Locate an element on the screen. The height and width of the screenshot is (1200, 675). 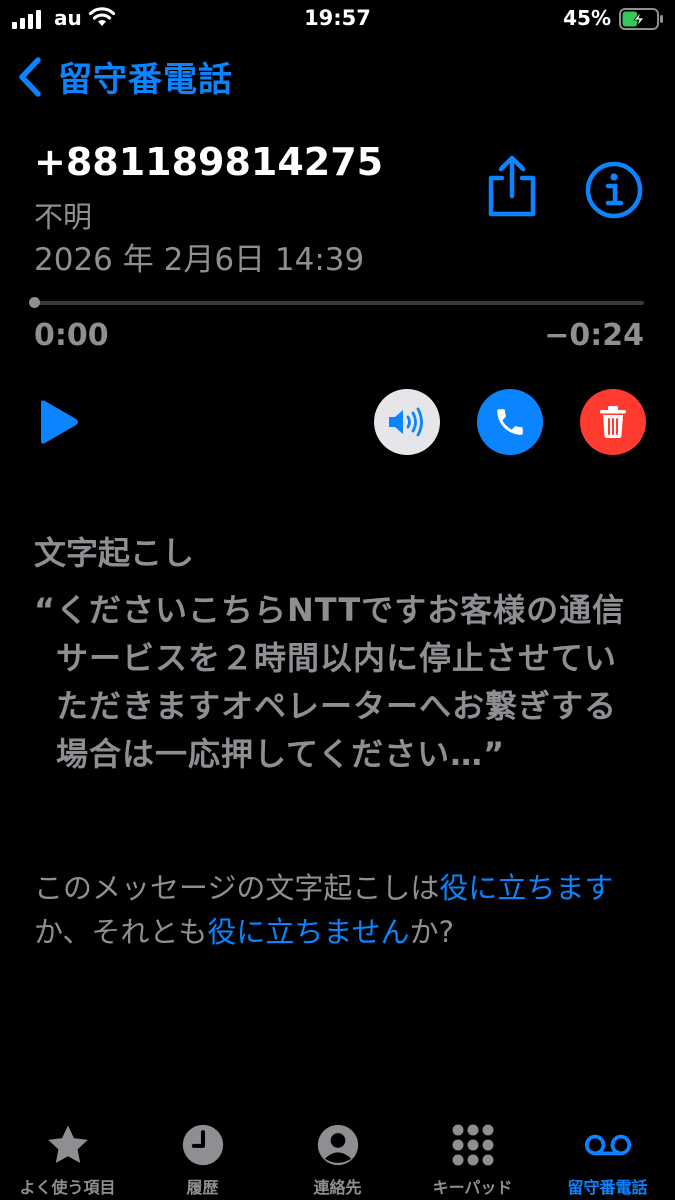
feedback-middle: か、それとも is located at coordinates (121, 932).